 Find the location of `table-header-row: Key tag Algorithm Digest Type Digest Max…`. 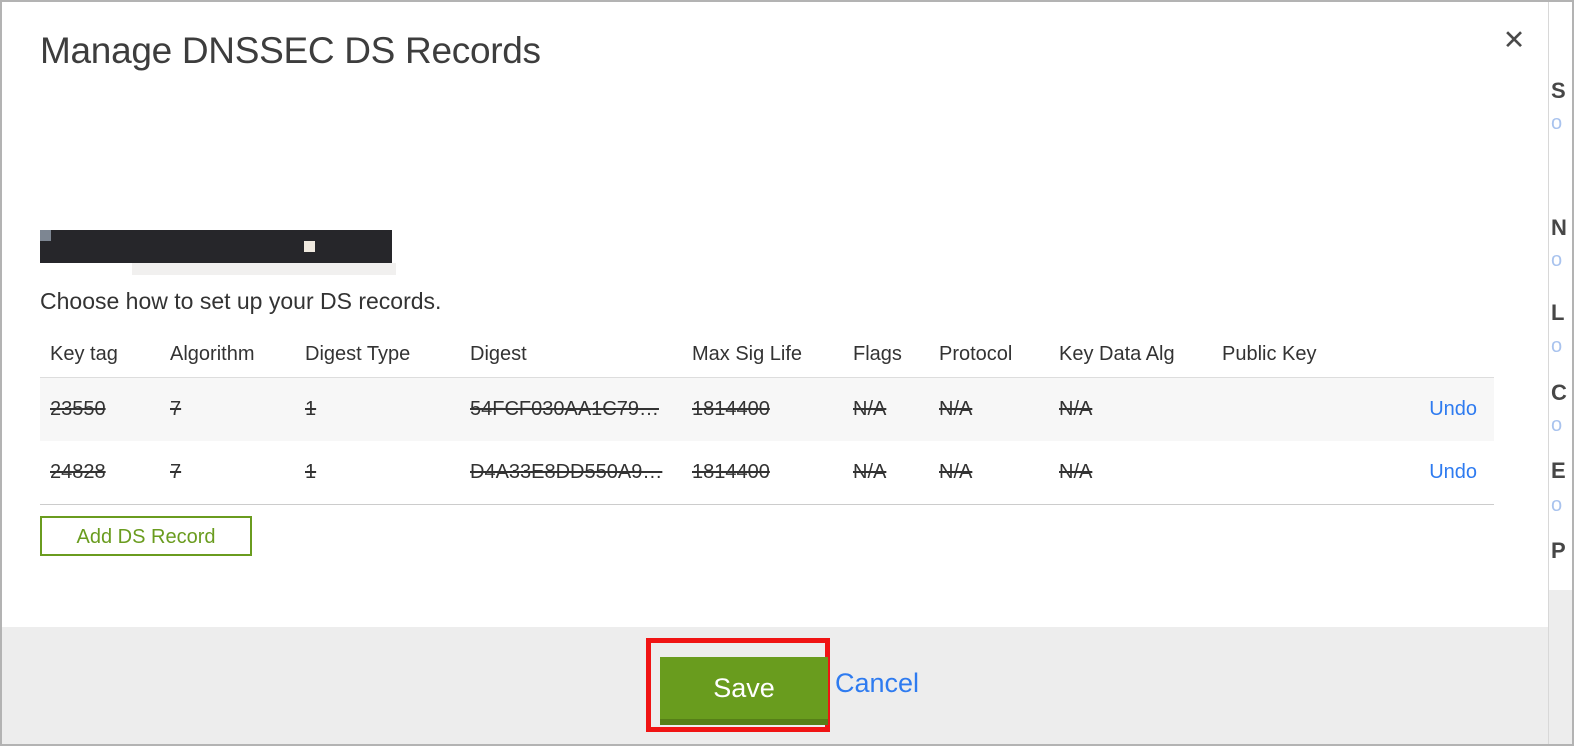

table-header-row: Key tag Algorithm Digest Type Digest Max… is located at coordinates (767, 355).